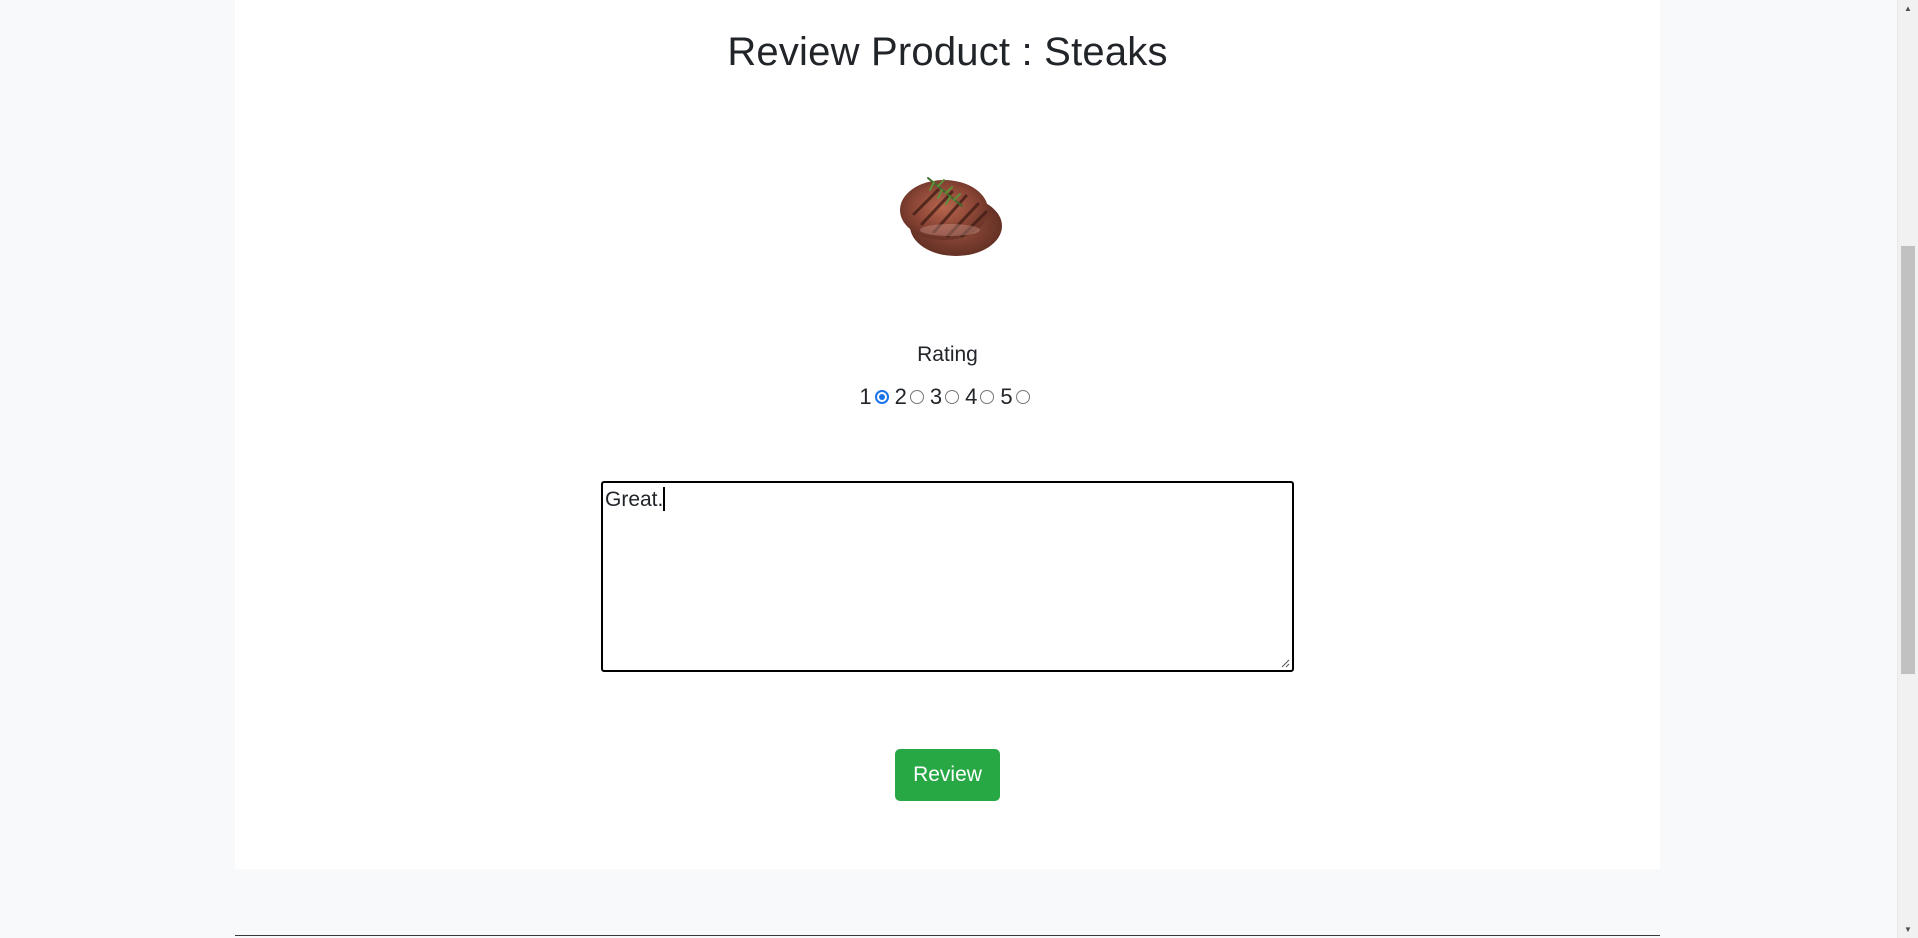  Describe the element at coordinates (951, 216) in the screenshot. I see `steak-image` at that location.